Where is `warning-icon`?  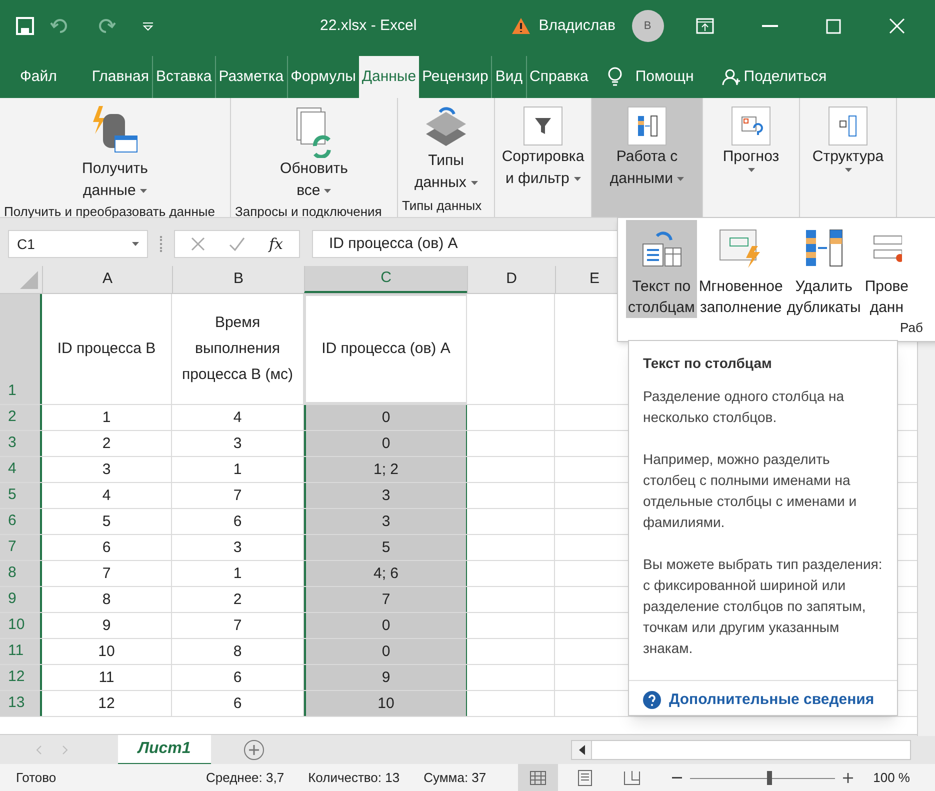
warning-icon is located at coordinates (520, 26).